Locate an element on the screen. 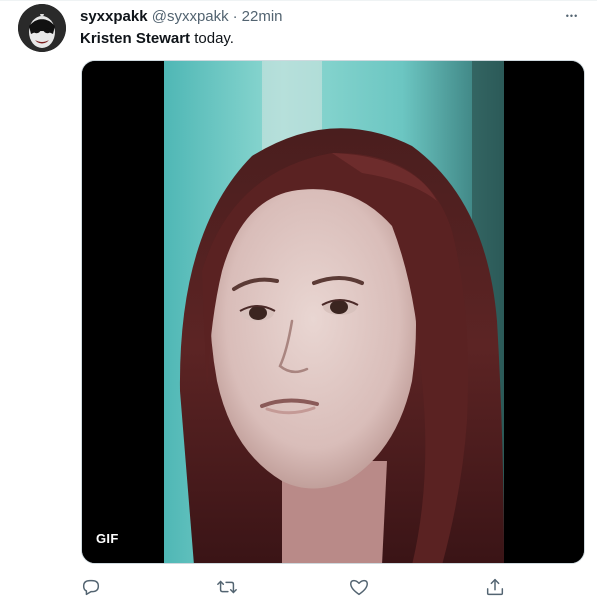 The width and height of the screenshot is (597, 599). more-icon: ••• is located at coordinates (572, 16).